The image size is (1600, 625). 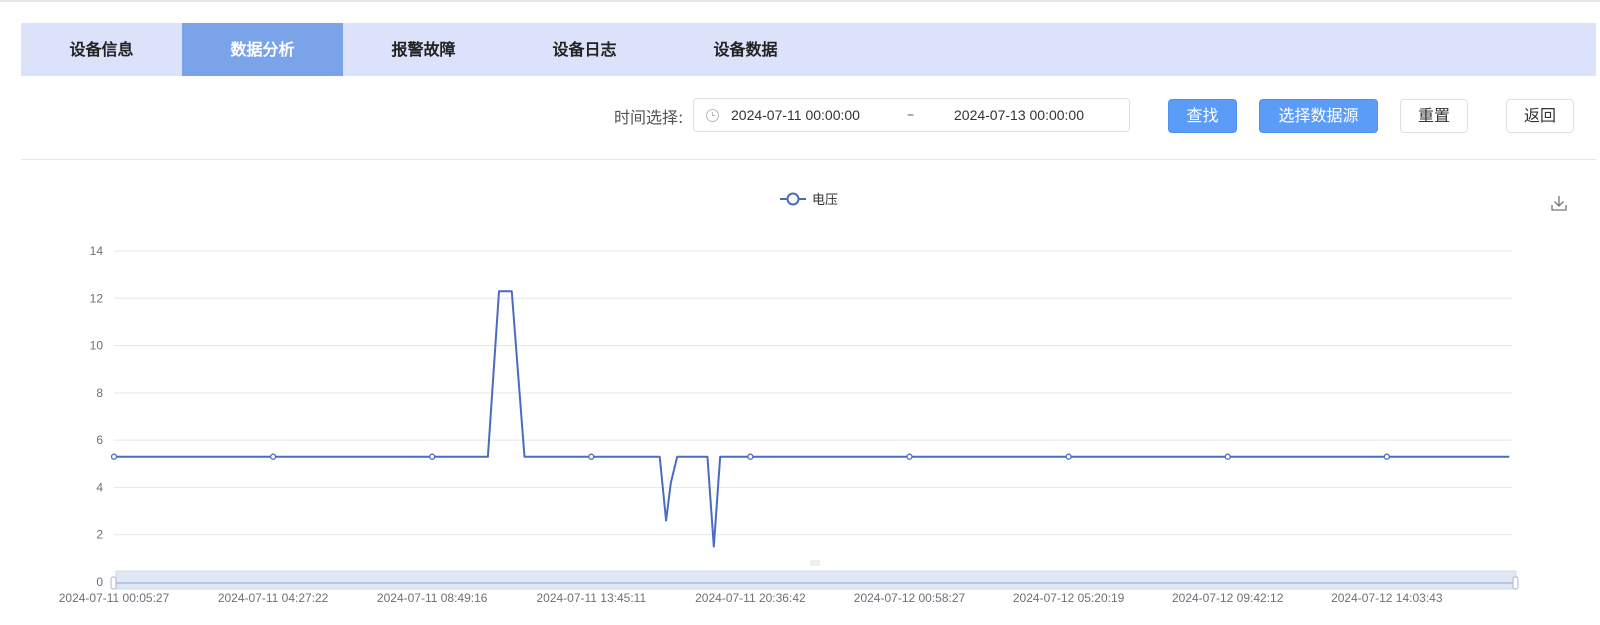 What do you see at coordinates (99, 535) in the screenshot?
I see `y-tick-label: 2` at bounding box center [99, 535].